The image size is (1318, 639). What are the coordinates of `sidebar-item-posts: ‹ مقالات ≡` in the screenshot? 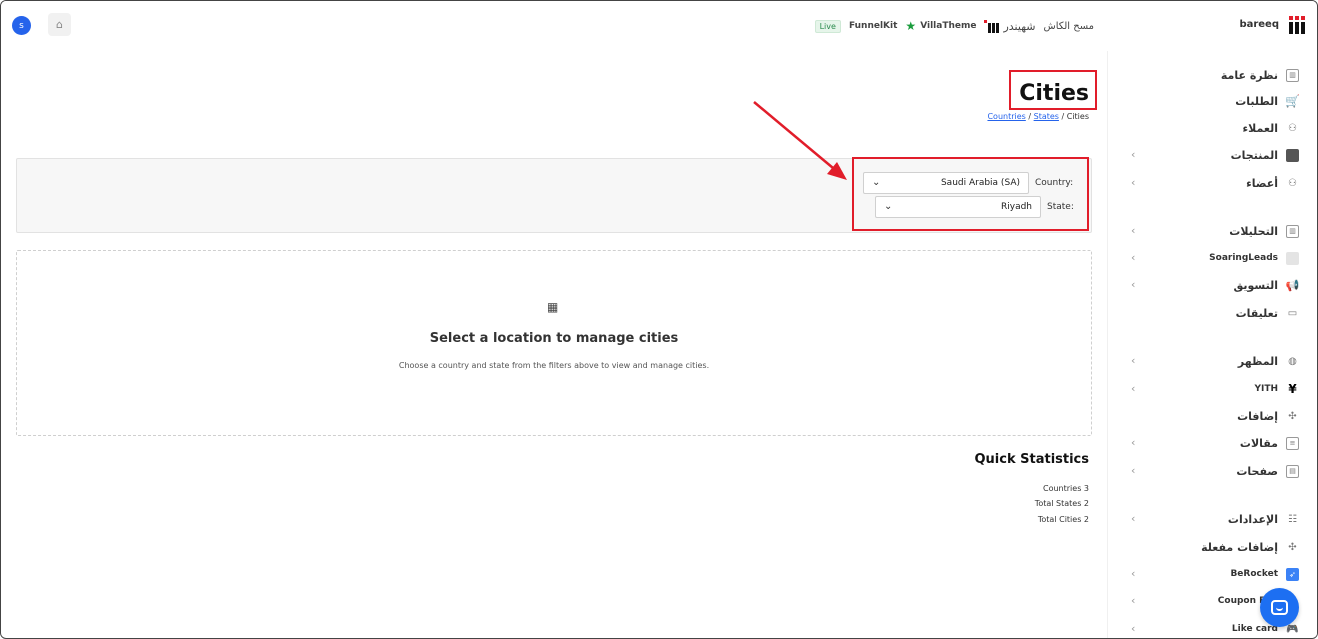 It's located at (1215, 443).